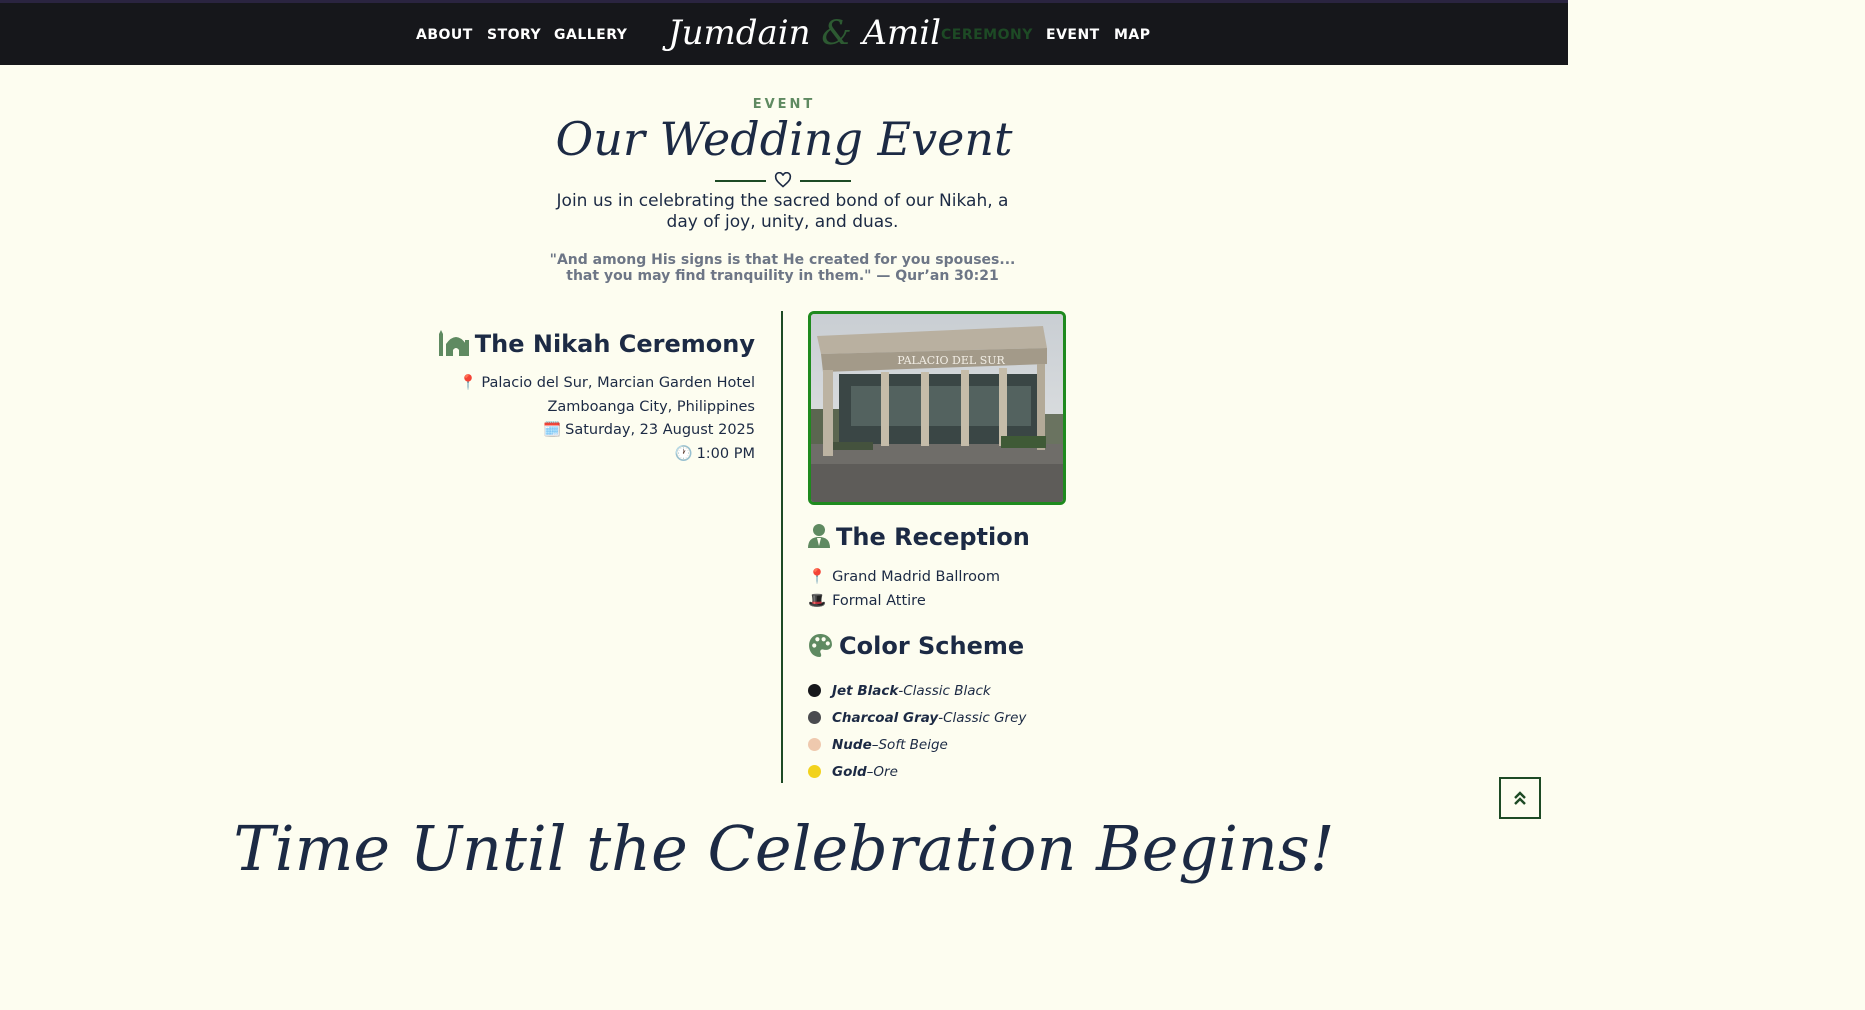 This screenshot has height=1010, width=1865. What do you see at coordinates (725, 453) in the screenshot?
I see `nikah-time: 1:00 PM` at bounding box center [725, 453].